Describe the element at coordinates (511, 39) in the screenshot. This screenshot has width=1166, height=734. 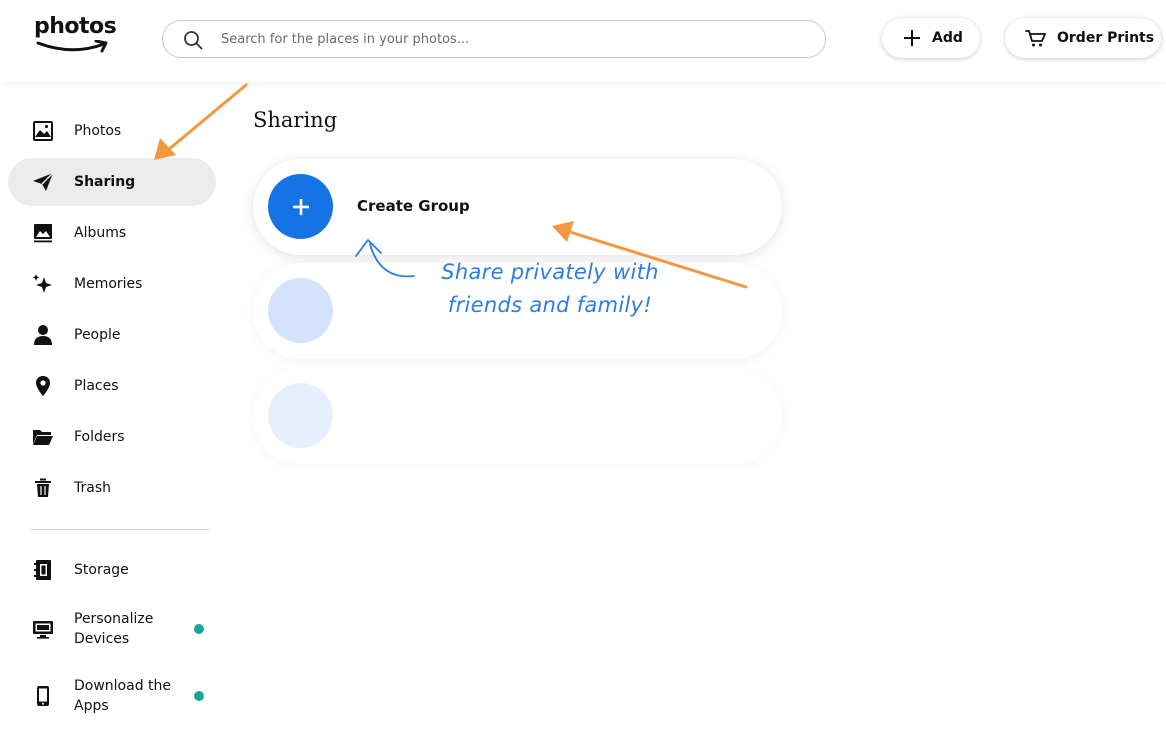
I see `search-input` at that location.